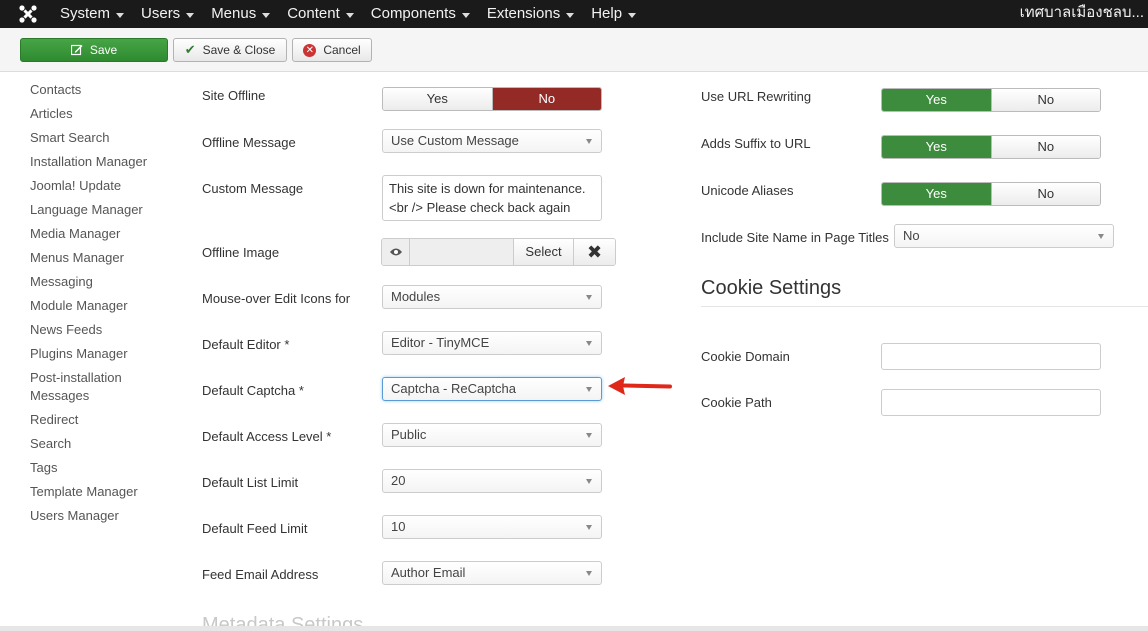 The width and height of the screenshot is (1148, 631). What do you see at coordinates (69, 138) in the screenshot?
I see `sidebar-item-smart-search: Smart Search` at bounding box center [69, 138].